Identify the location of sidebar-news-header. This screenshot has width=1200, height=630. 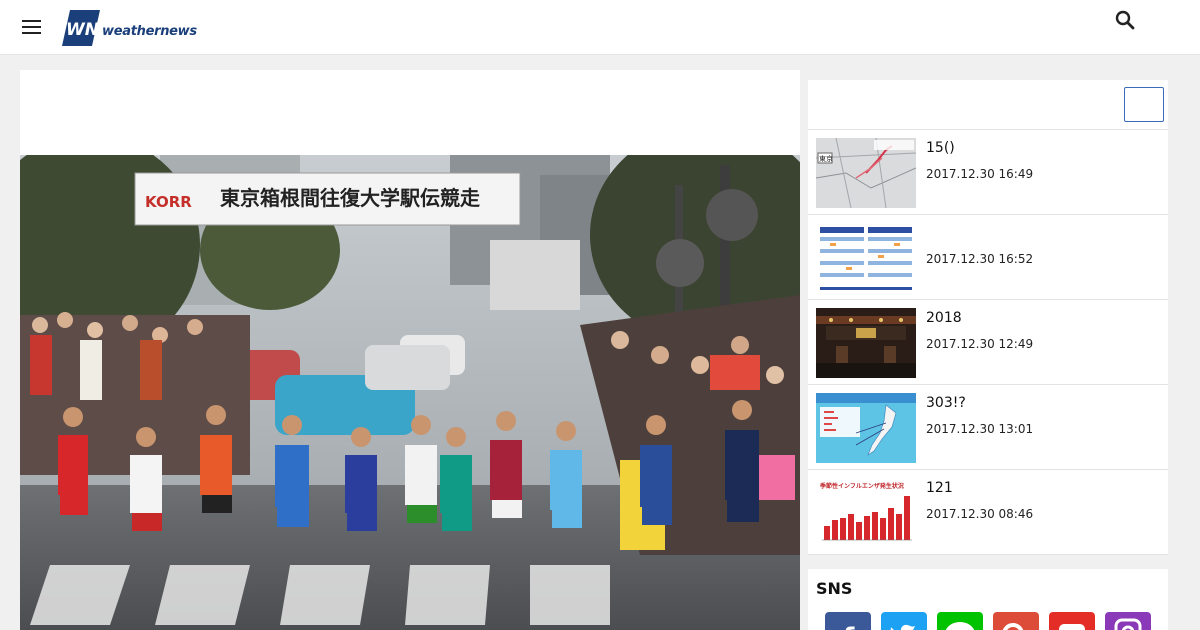
(988, 105).